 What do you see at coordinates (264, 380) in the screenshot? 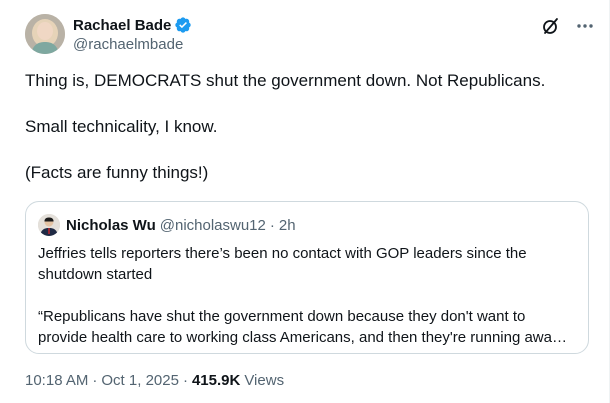
I see `views-label: Views` at bounding box center [264, 380].